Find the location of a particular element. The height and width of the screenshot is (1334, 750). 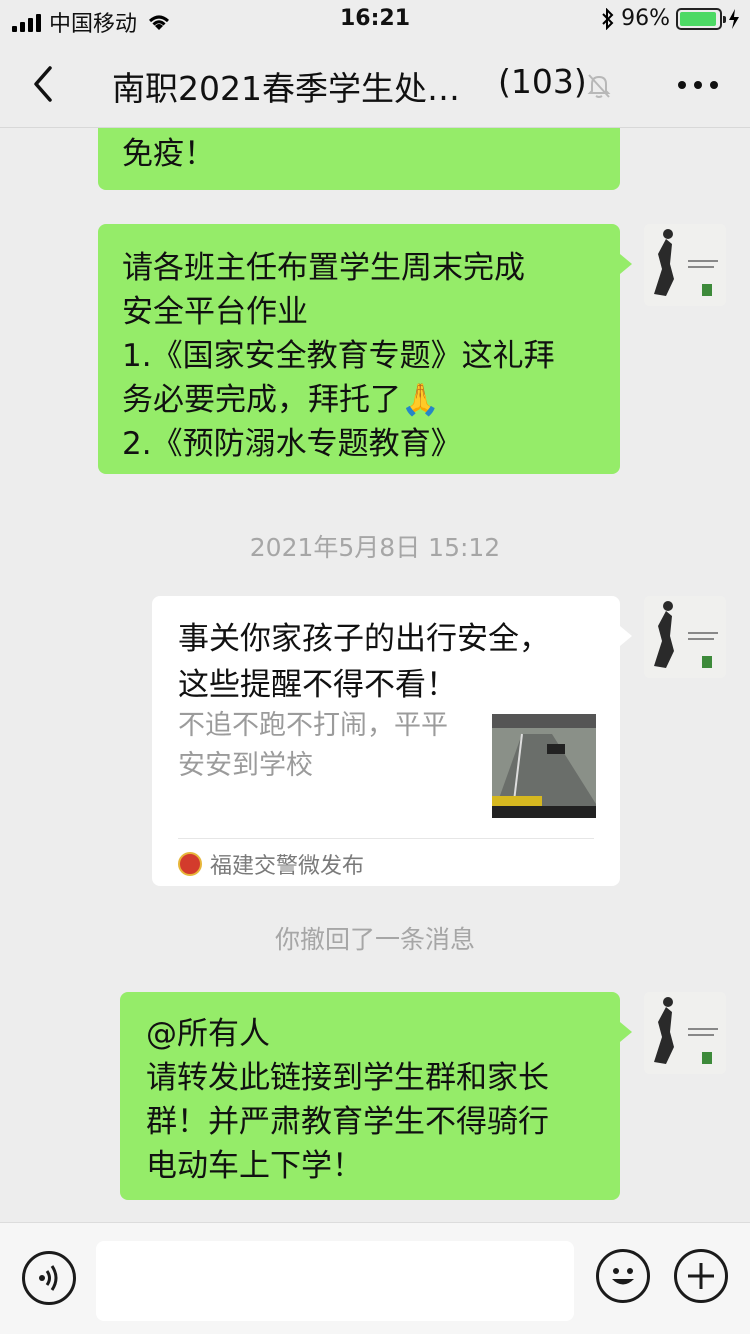

emoji-button is located at coordinates (623, 1276).